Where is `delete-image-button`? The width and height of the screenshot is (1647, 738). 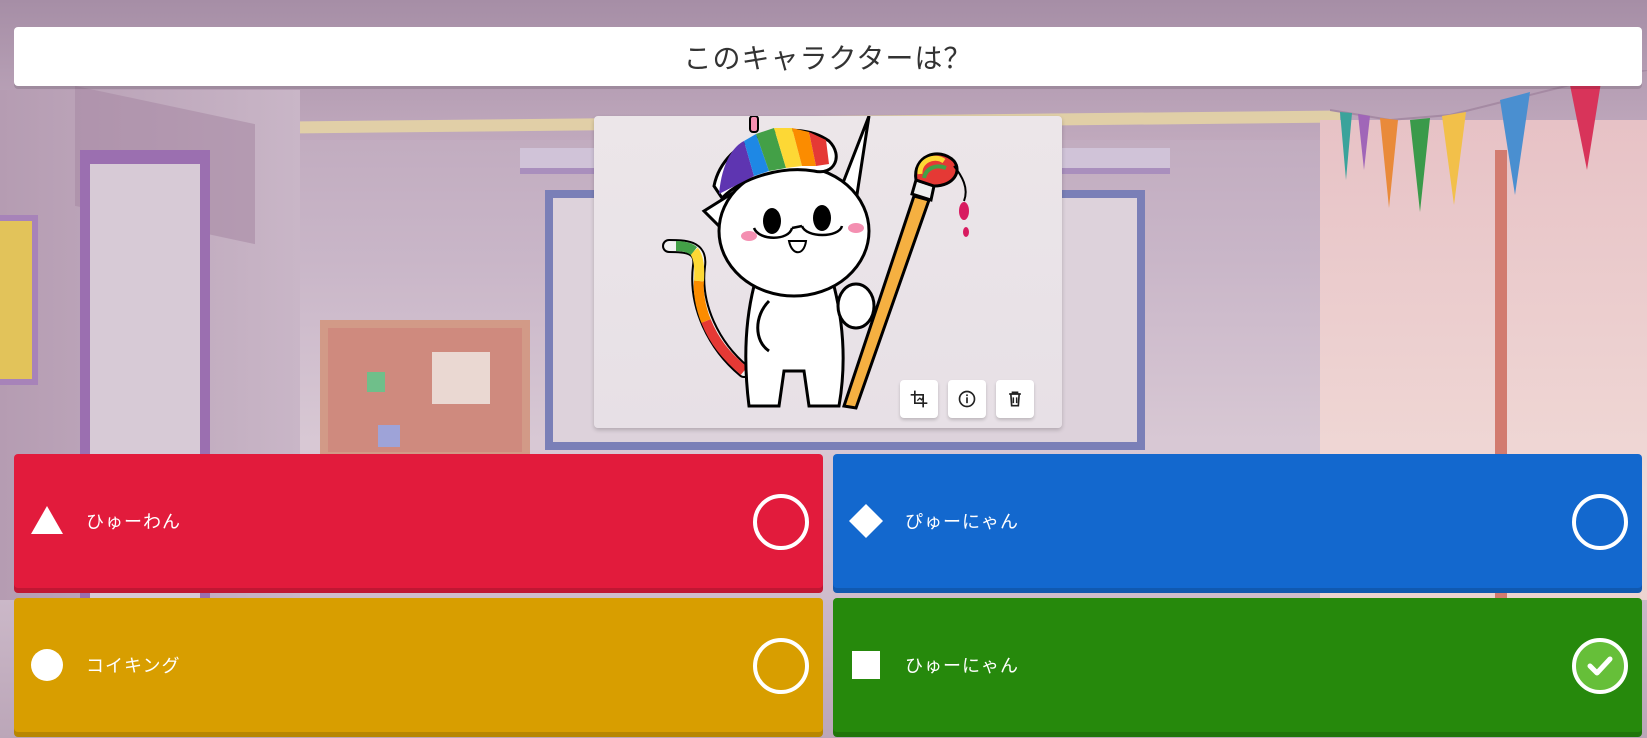
delete-image-button is located at coordinates (1015, 399).